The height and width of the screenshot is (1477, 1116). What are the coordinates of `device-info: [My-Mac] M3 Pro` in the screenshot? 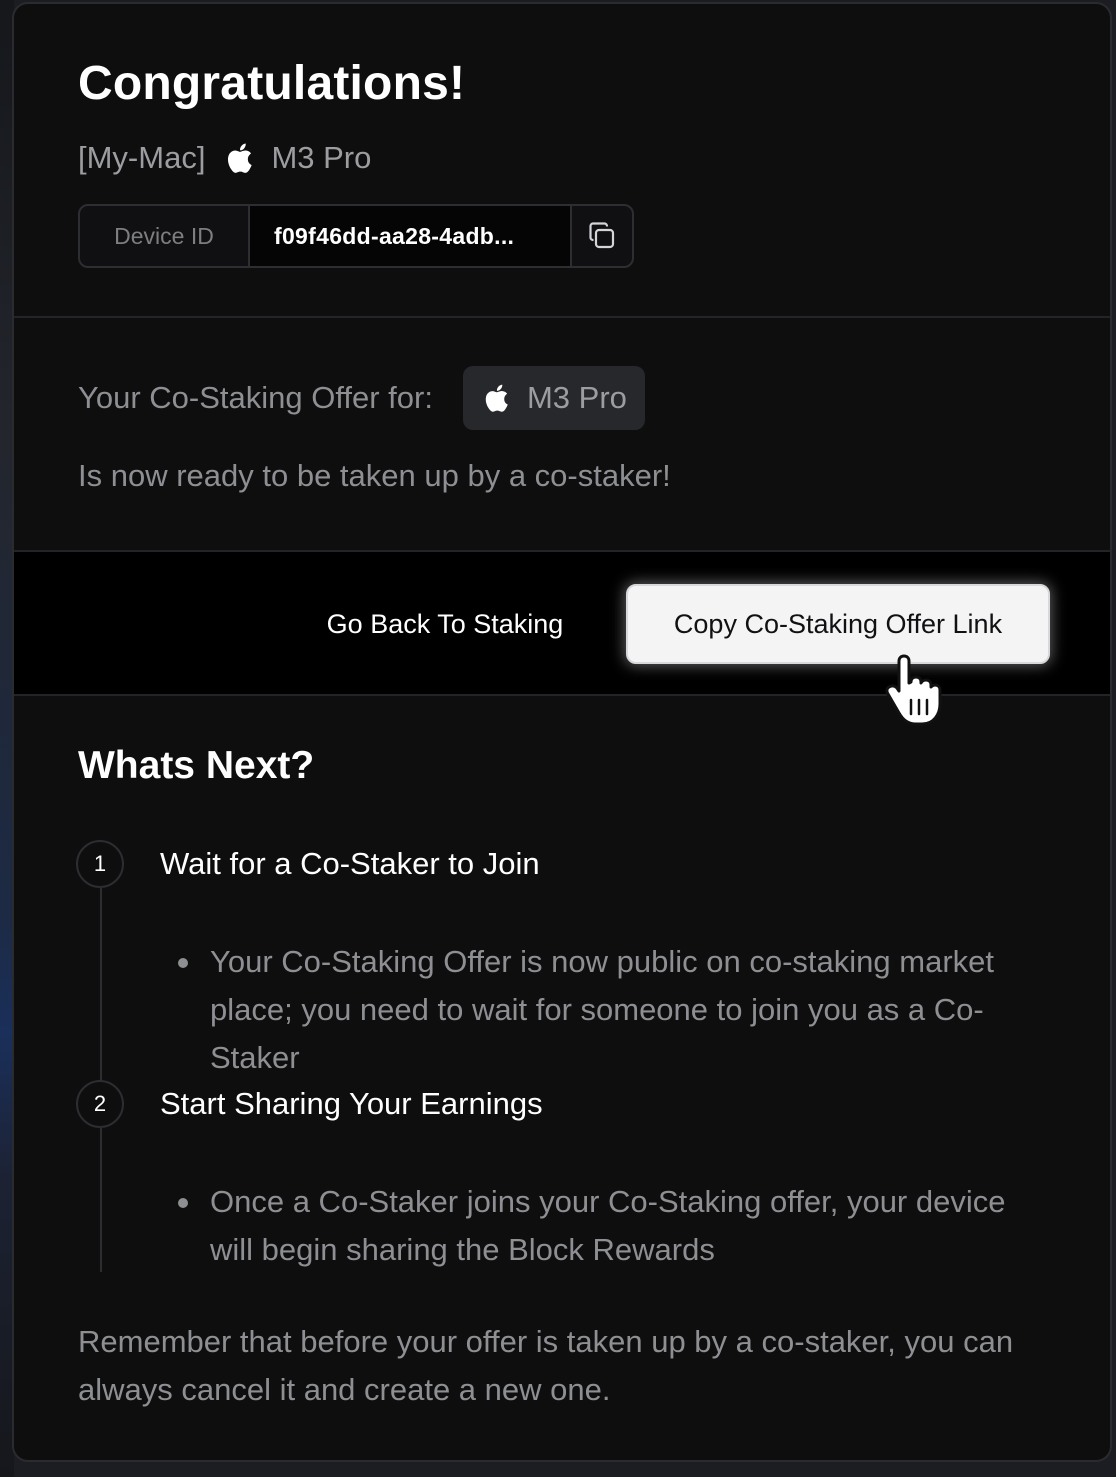 It's located at (224, 158).